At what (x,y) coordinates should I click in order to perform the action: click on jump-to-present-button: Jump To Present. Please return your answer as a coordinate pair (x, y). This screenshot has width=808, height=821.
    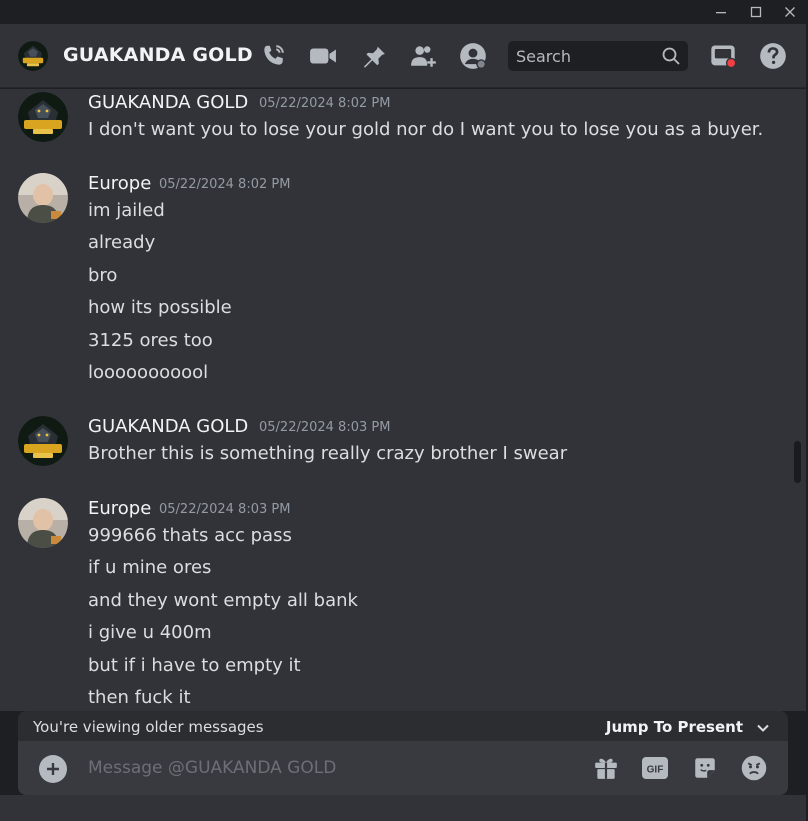
    Looking at the image, I should click on (674, 727).